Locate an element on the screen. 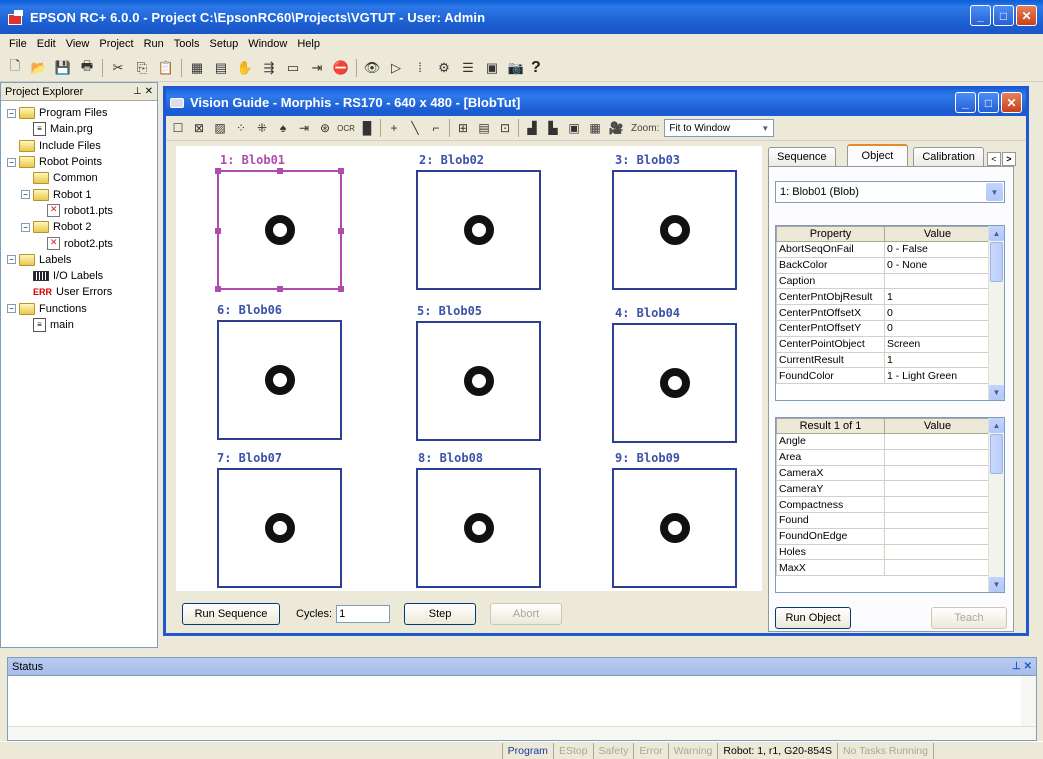 This screenshot has height=759, width=1043. tree-item: ≡ Main.prg is located at coordinates (79, 129).